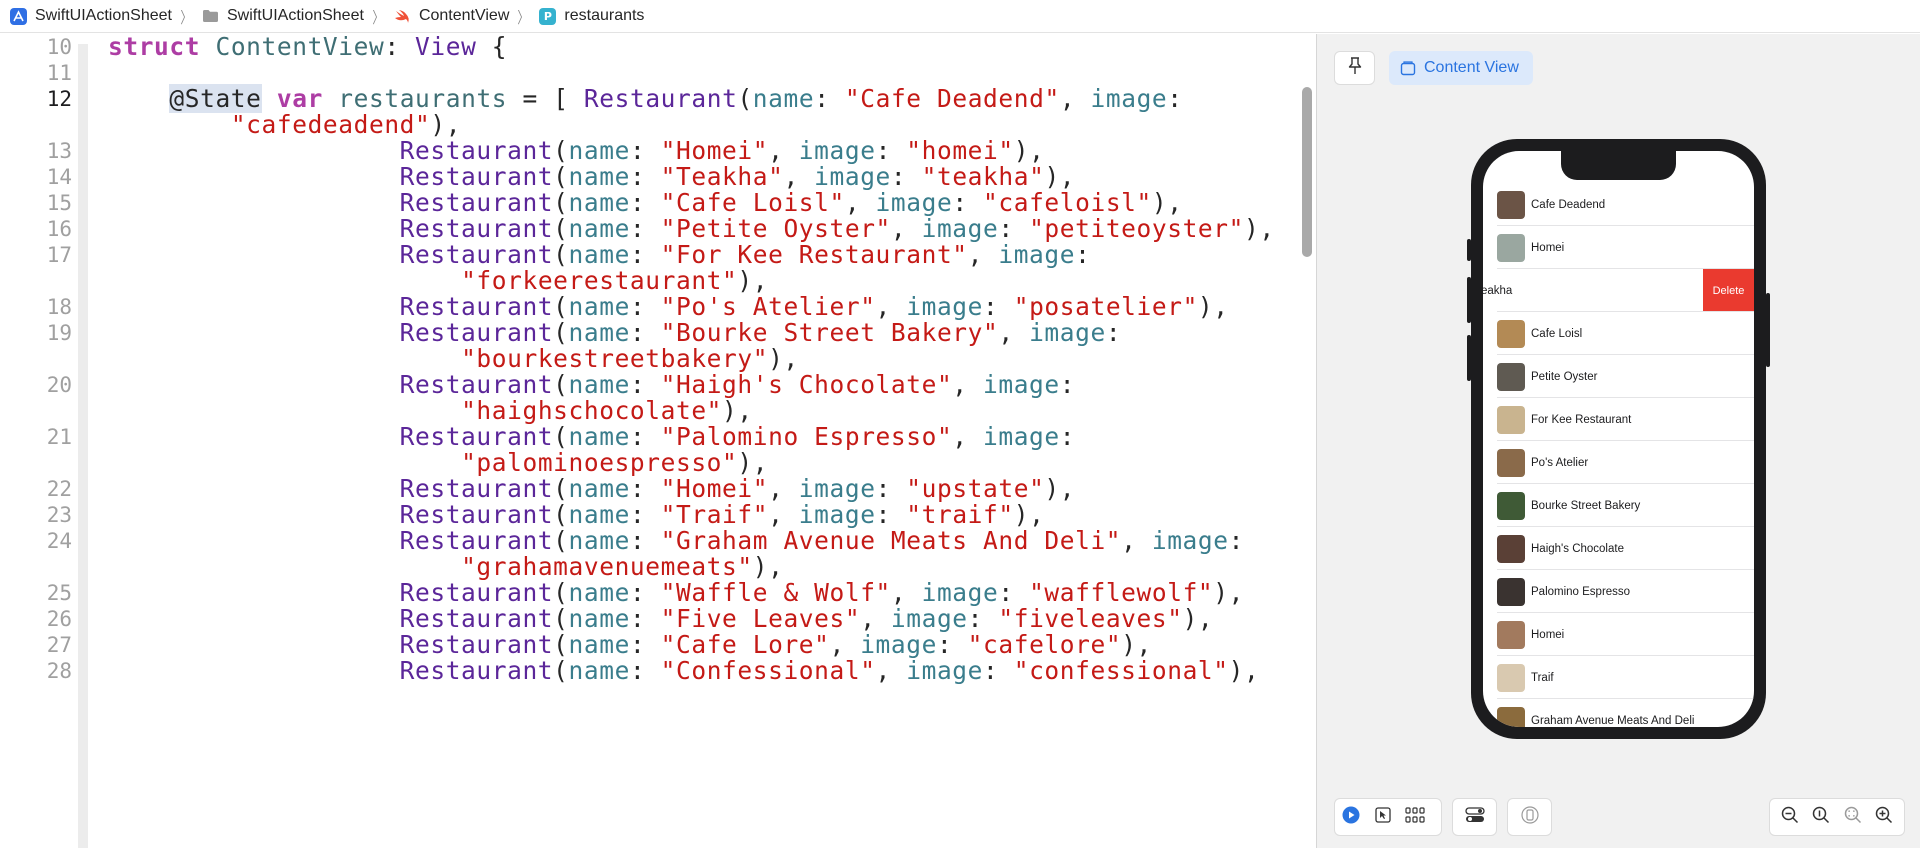 Image resolution: width=1920 pixels, height=848 pixels. What do you see at coordinates (1728, 290) in the screenshot?
I see `delete-button: Delete` at bounding box center [1728, 290].